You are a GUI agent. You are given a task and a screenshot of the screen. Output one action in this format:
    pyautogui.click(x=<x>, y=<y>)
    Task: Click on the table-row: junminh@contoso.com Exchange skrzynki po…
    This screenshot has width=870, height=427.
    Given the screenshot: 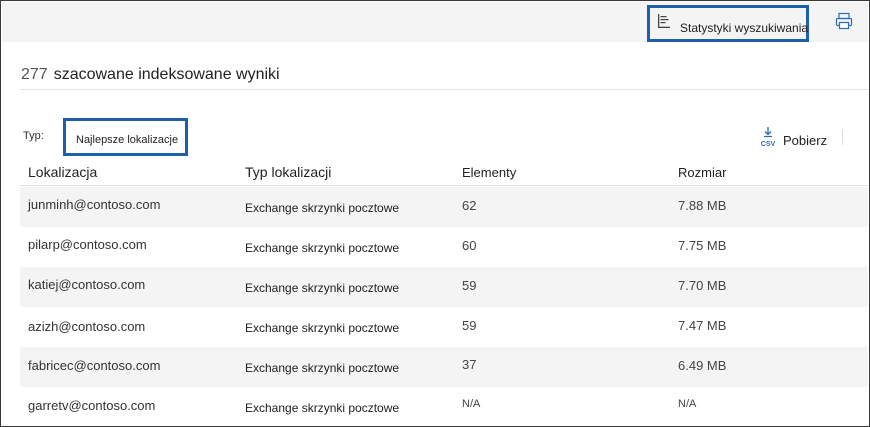 What is the action you would take?
    pyautogui.click(x=444, y=207)
    